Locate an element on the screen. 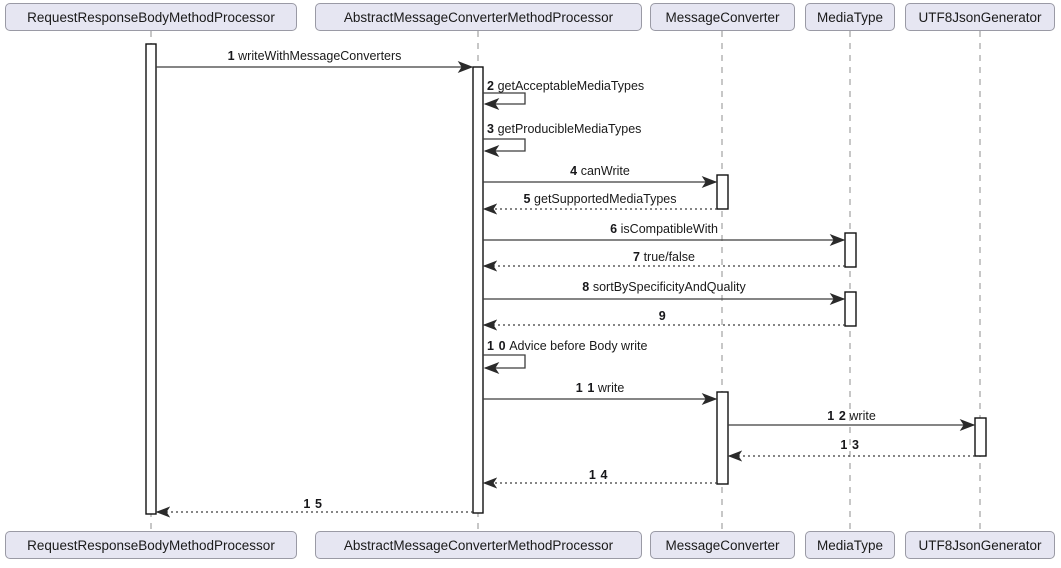 This screenshot has height=568, width=1061. message-number: 1 4 is located at coordinates (598, 475).